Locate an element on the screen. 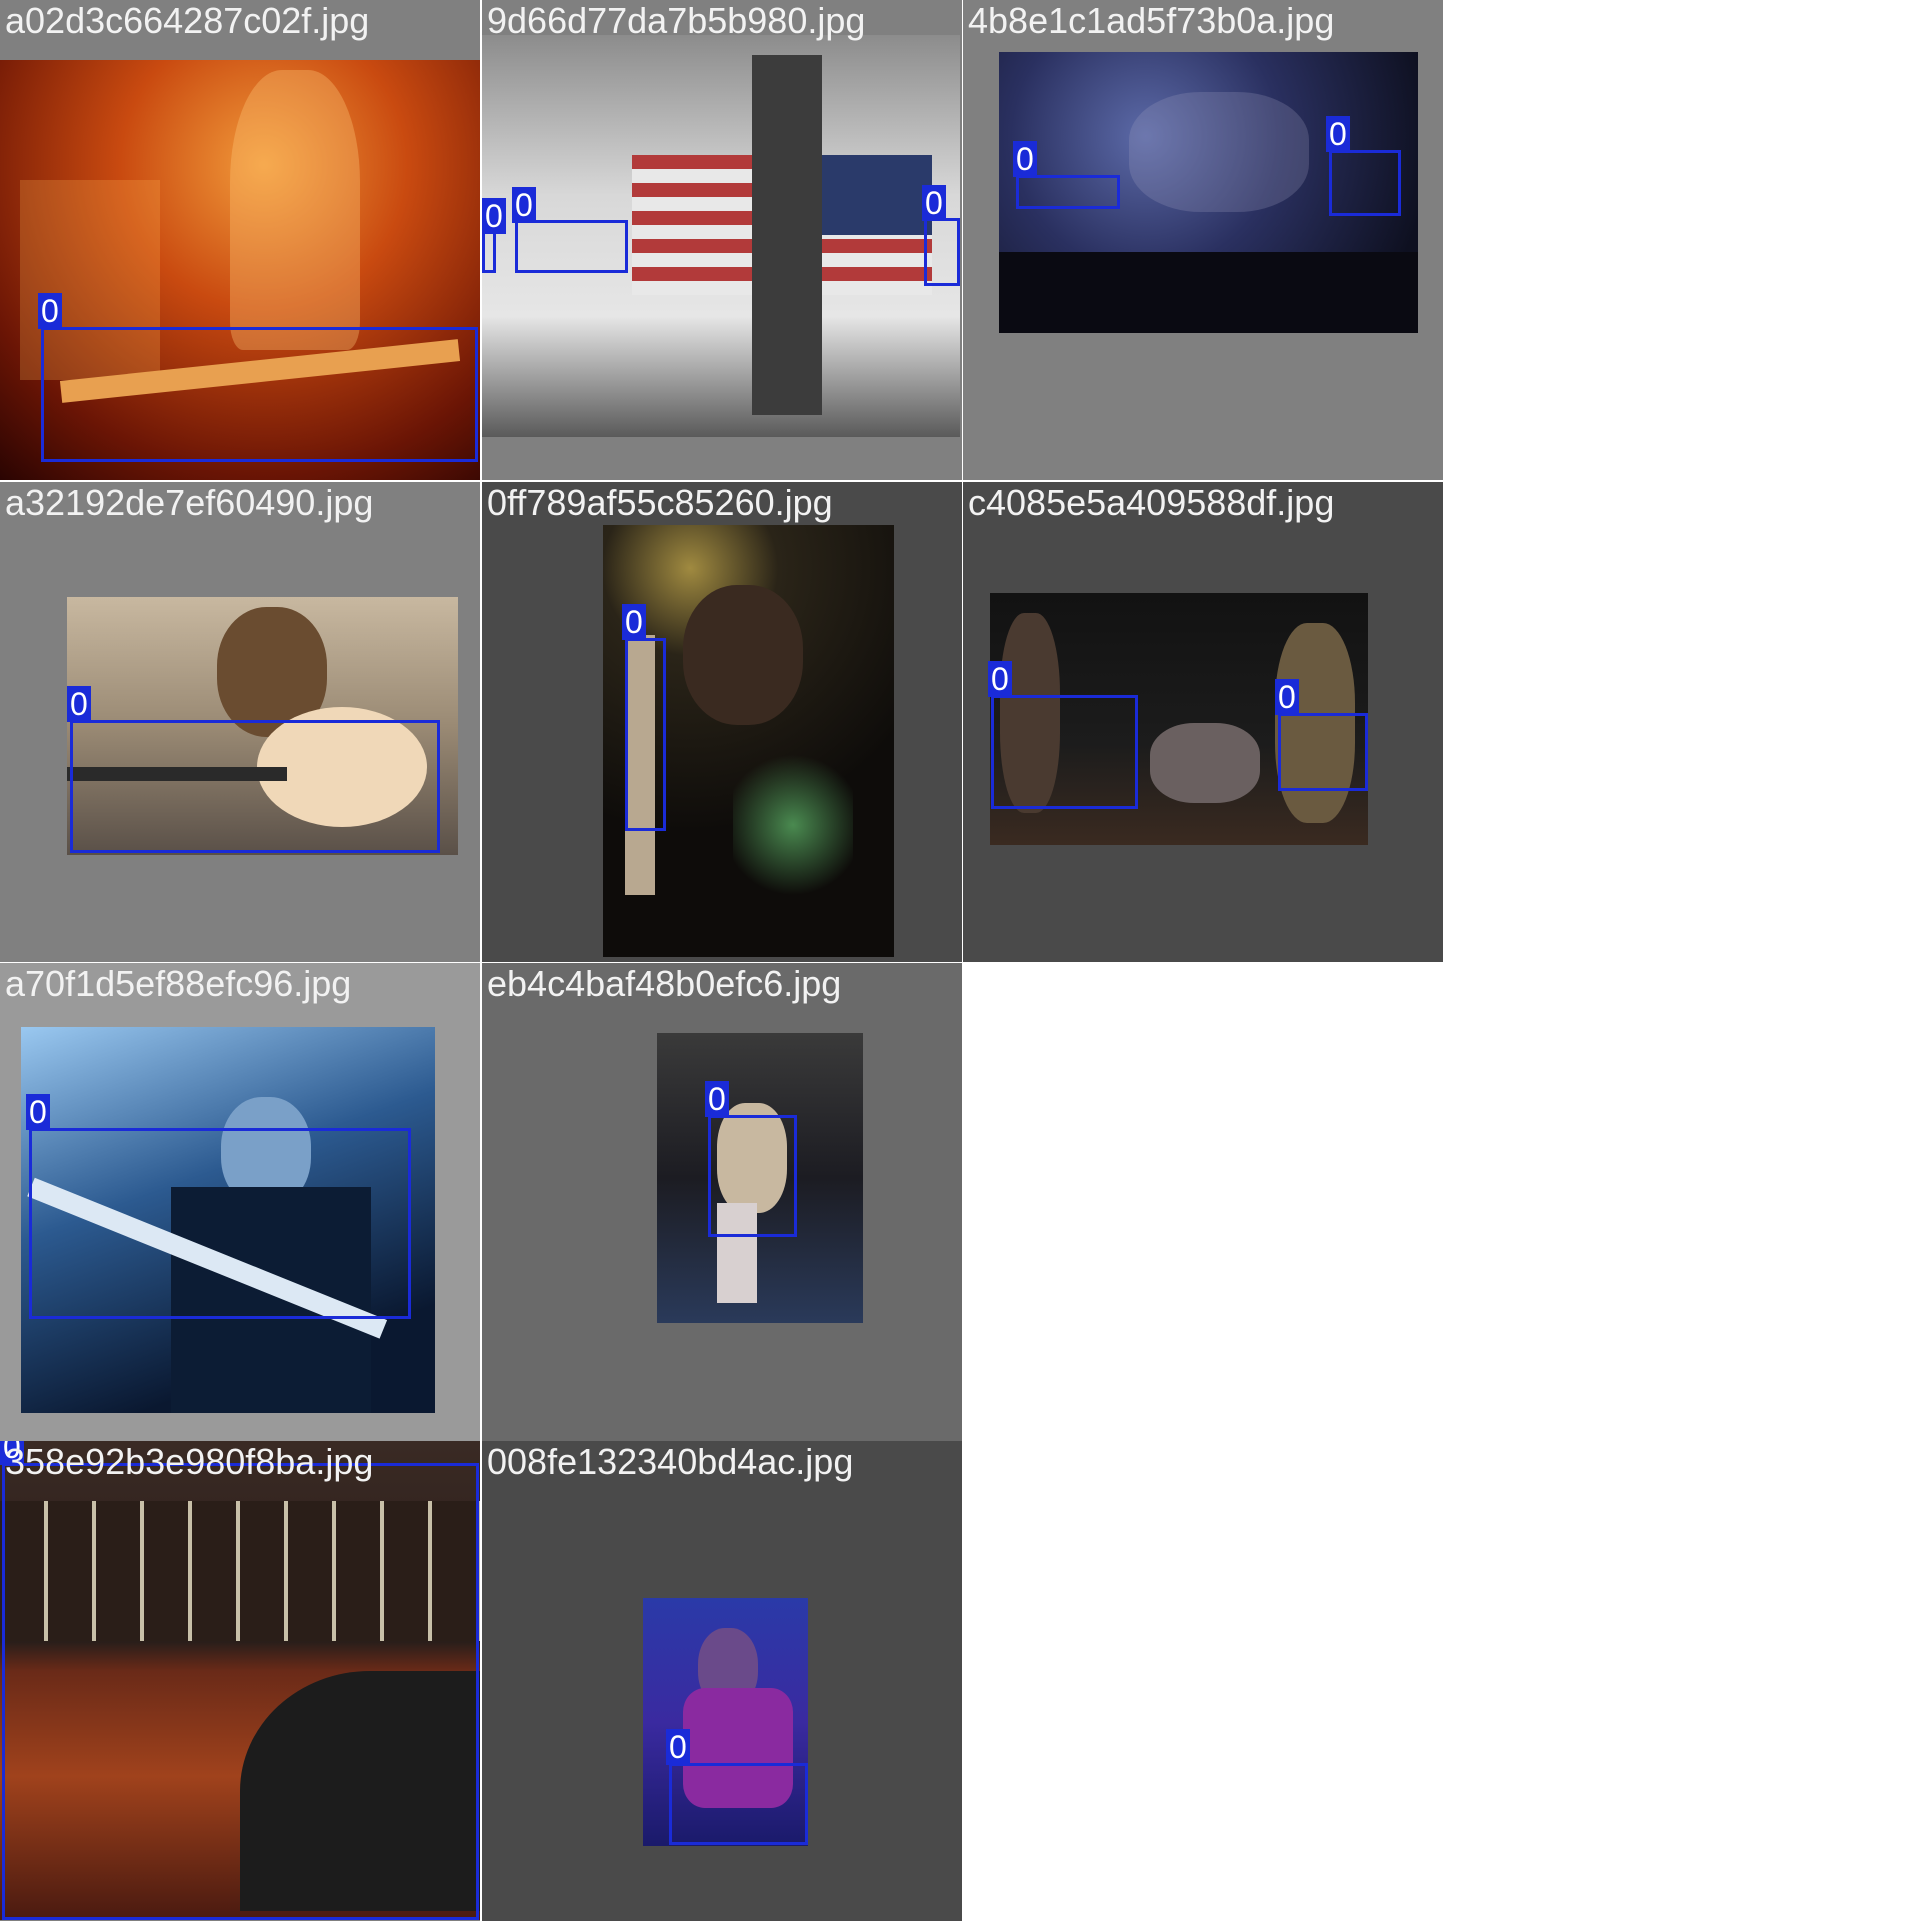 The image size is (1920, 1921). filename-label: eb4c4baf48b0efc6.jpg is located at coordinates (664, 983).